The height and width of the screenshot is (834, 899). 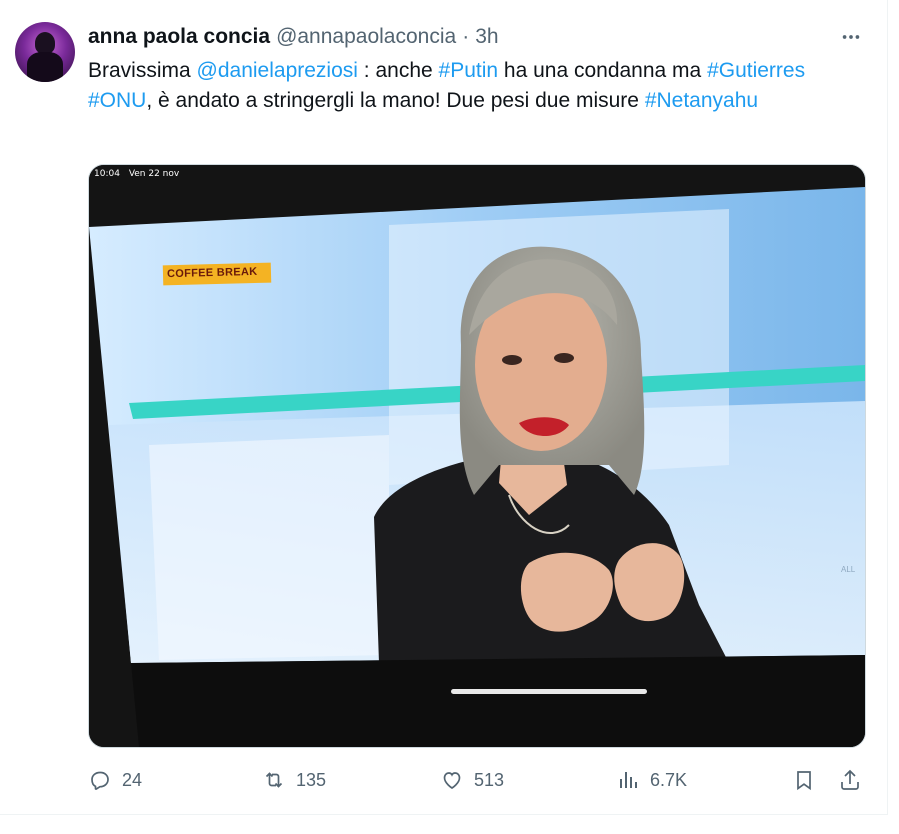 What do you see at coordinates (628, 780) in the screenshot?
I see `views-icon` at bounding box center [628, 780].